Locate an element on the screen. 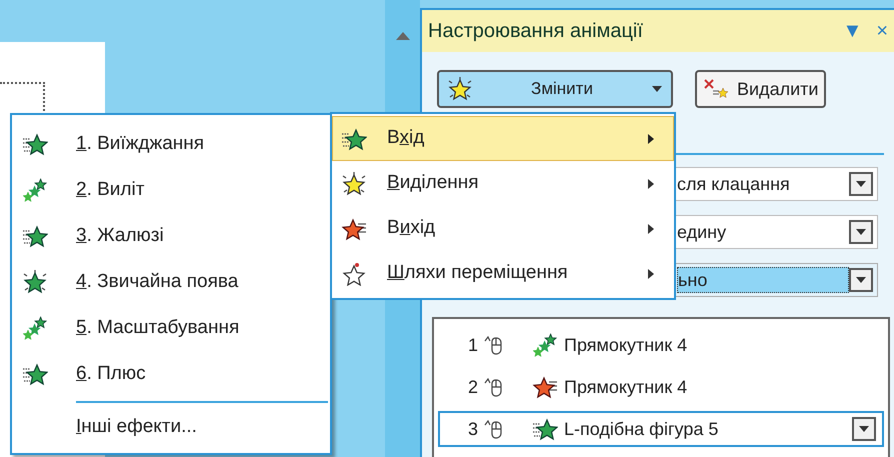  animation-list-item: 1 Прямокутник 4 is located at coordinates (661, 345).